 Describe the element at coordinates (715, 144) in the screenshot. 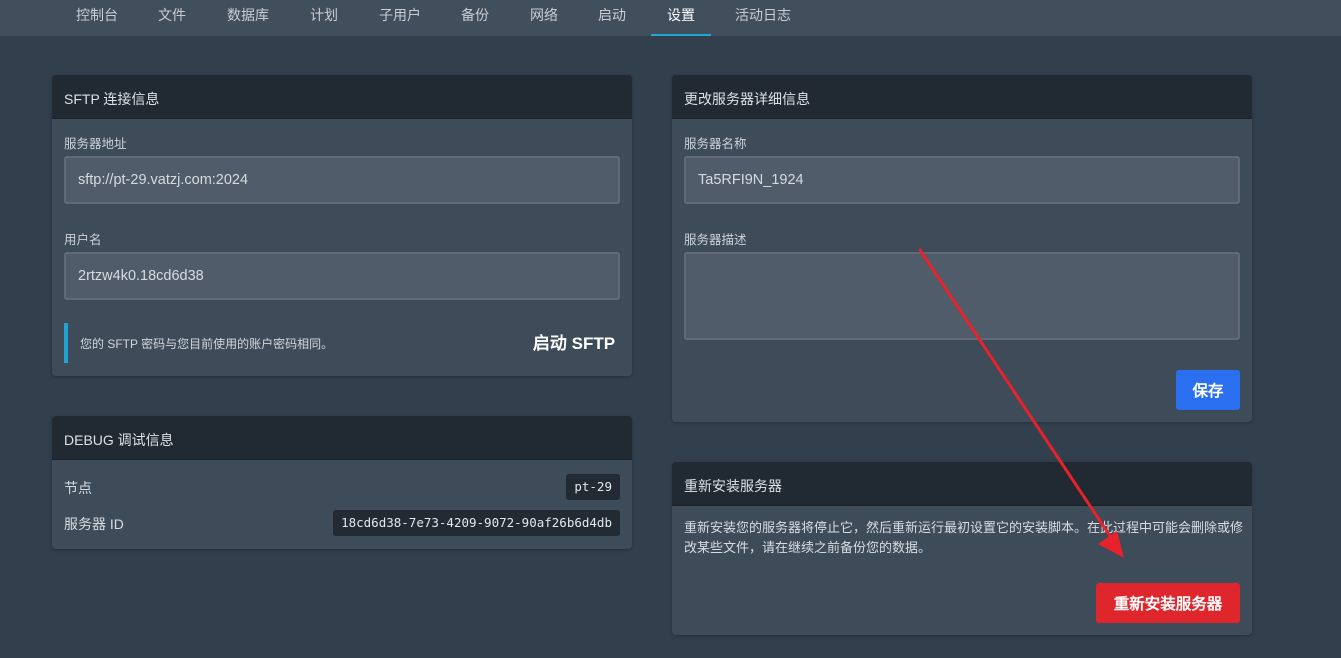

I see `server-name-label: 服务器名称` at that location.